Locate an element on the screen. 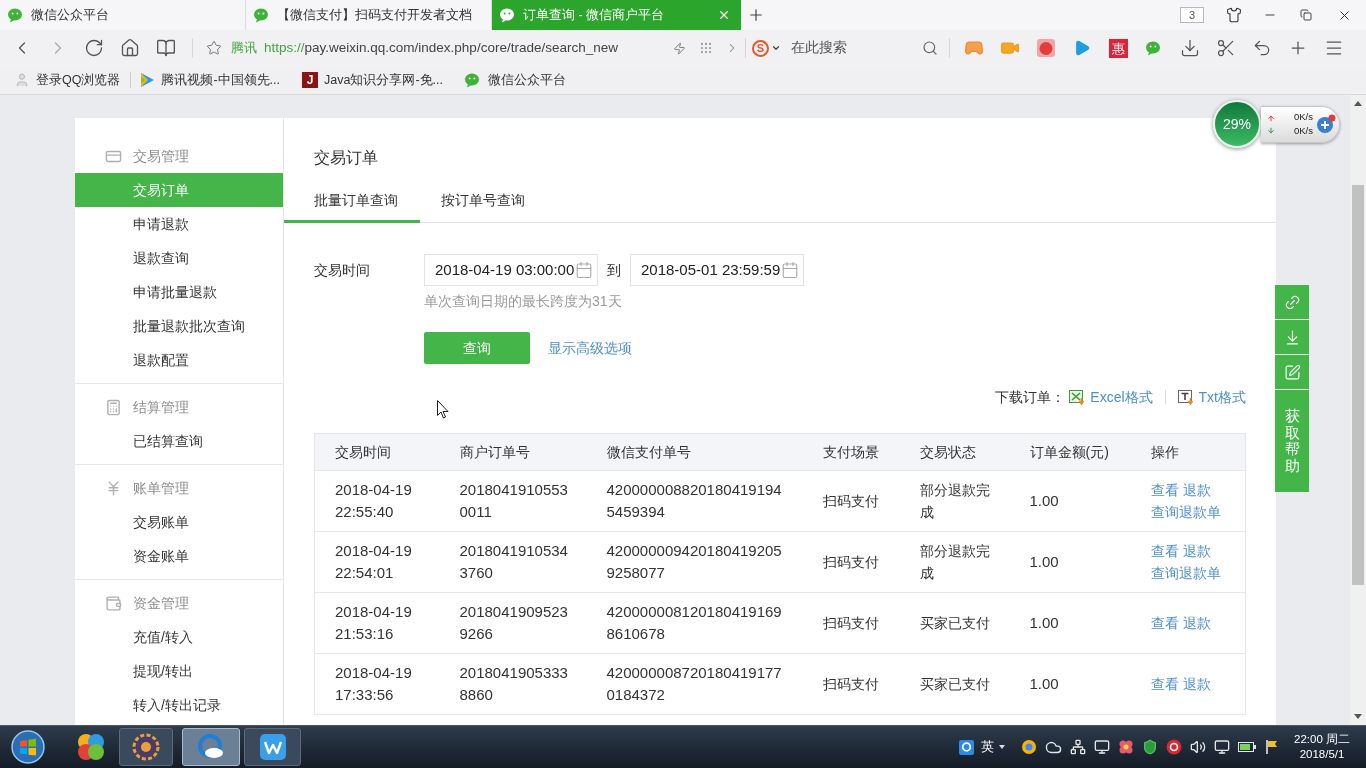 The image size is (1366, 768). sidebar-item: 提现/转出 is located at coordinates (179, 671).